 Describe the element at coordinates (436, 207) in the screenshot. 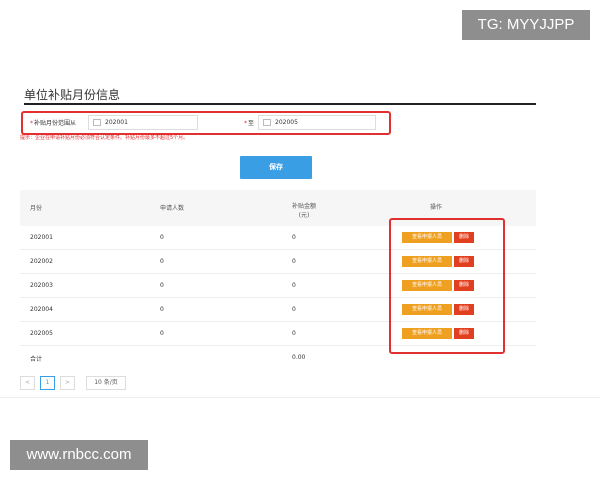

I see `header-ops: 操作` at that location.